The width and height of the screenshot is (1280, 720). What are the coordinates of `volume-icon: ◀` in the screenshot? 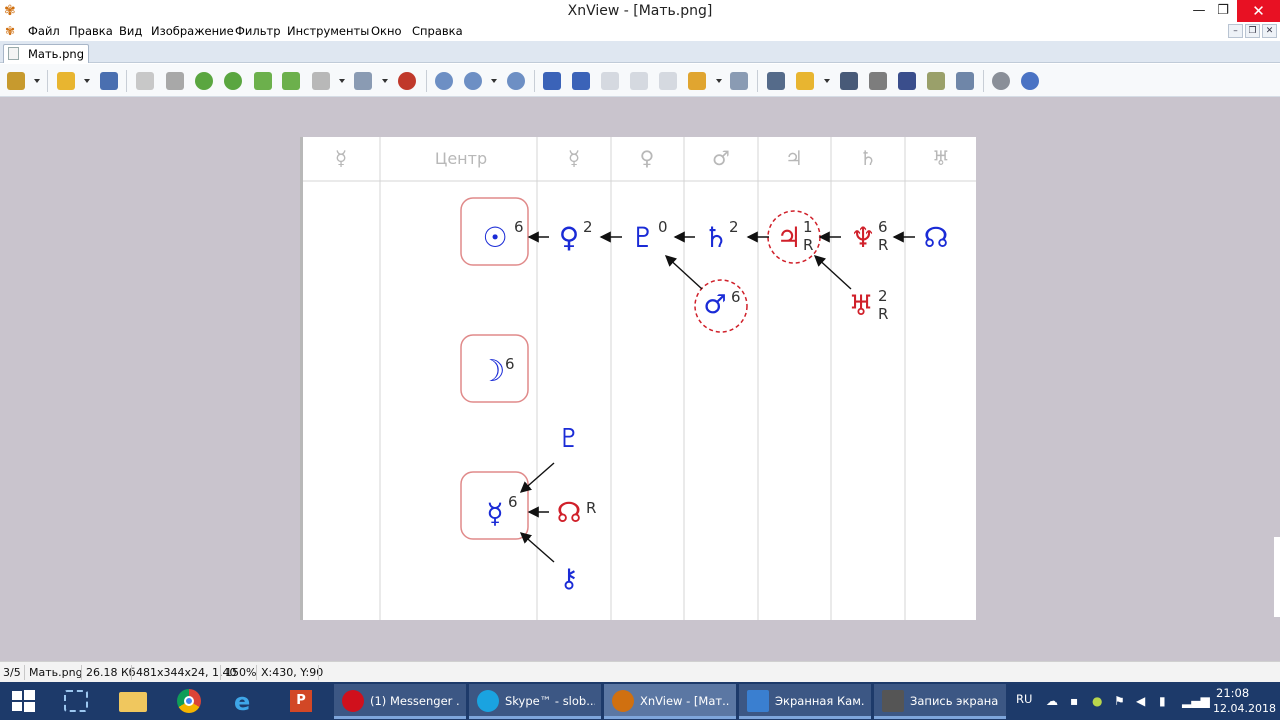 It's located at (1140, 701).